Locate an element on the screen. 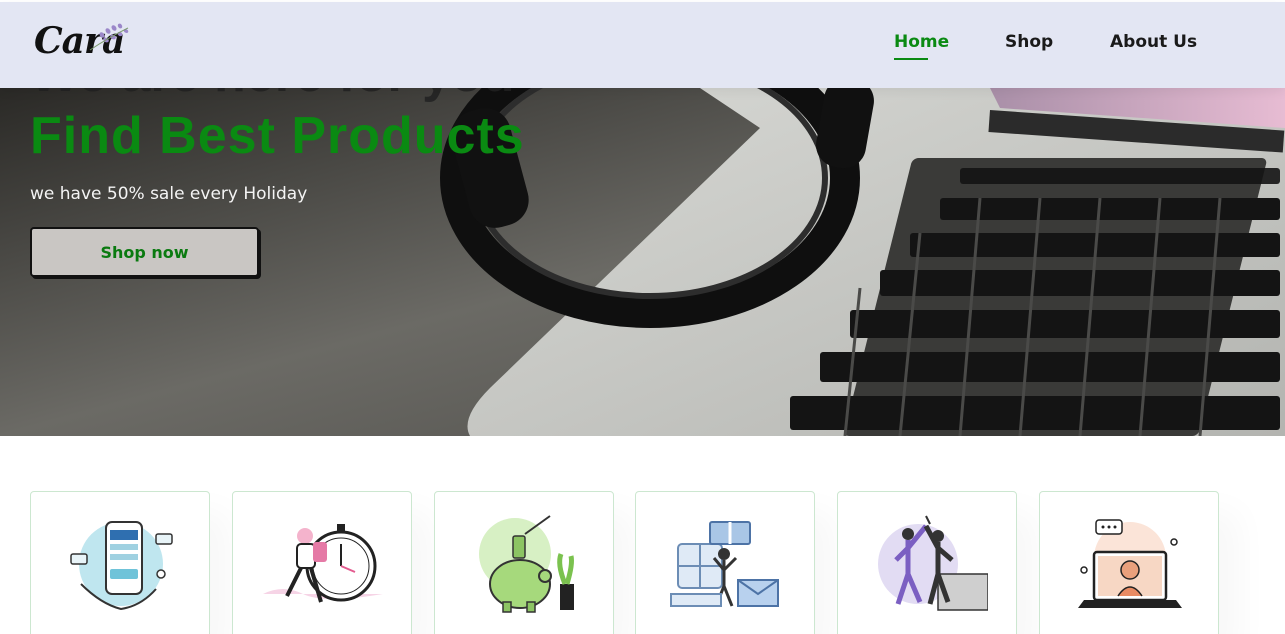 The image size is (1285, 634). high-five-team-illustration-icon is located at coordinates (933, 563).